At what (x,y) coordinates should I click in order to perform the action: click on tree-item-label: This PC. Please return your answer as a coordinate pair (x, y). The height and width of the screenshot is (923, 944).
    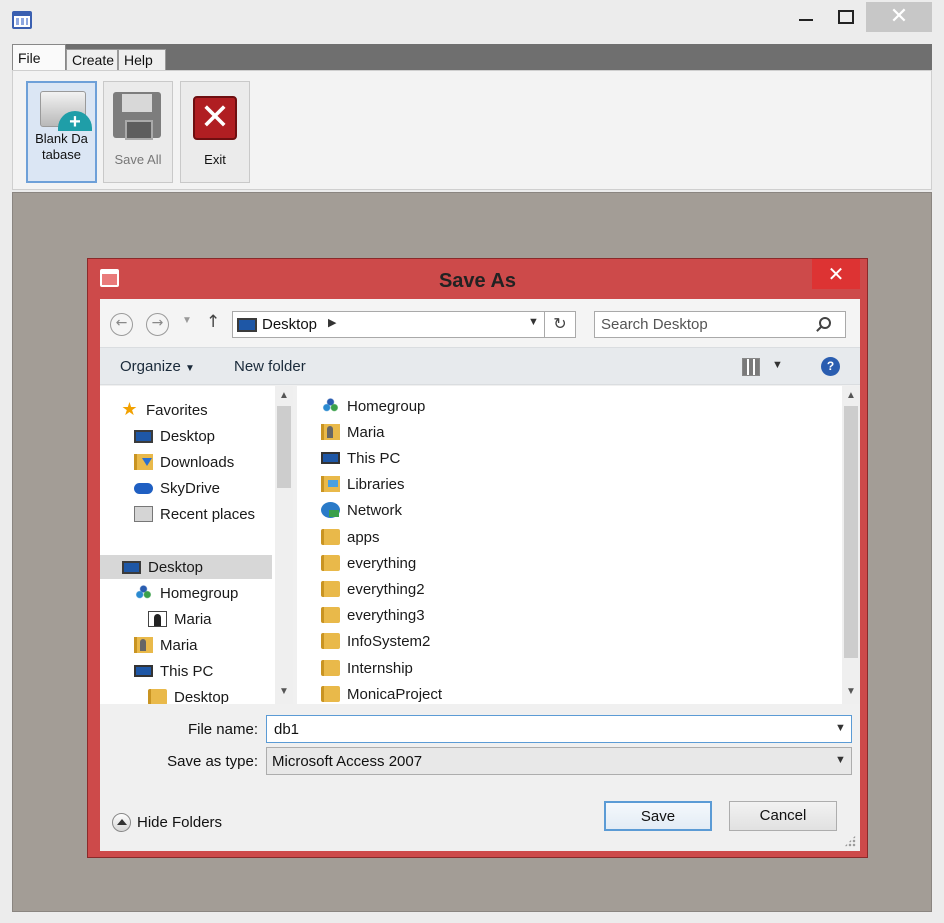
    Looking at the image, I should click on (187, 671).